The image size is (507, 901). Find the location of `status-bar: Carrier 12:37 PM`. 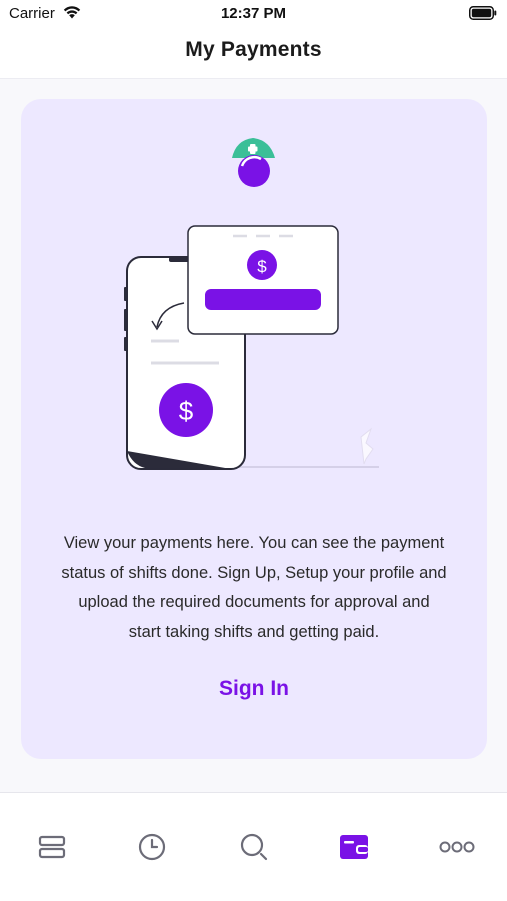

status-bar: Carrier 12:37 PM is located at coordinates (253, 14).